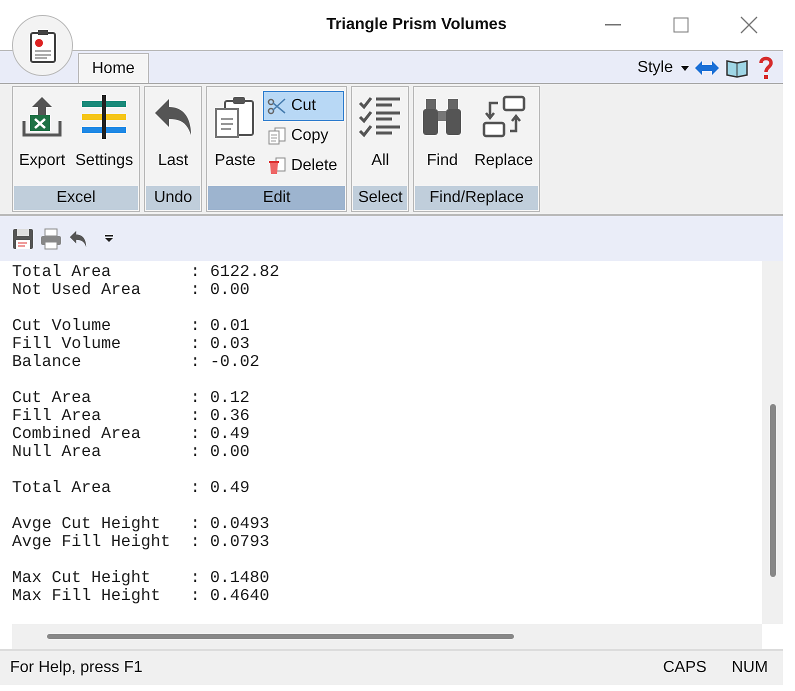 The height and width of the screenshot is (691, 795). What do you see at coordinates (749, 25) in the screenshot?
I see `close-icon` at bounding box center [749, 25].